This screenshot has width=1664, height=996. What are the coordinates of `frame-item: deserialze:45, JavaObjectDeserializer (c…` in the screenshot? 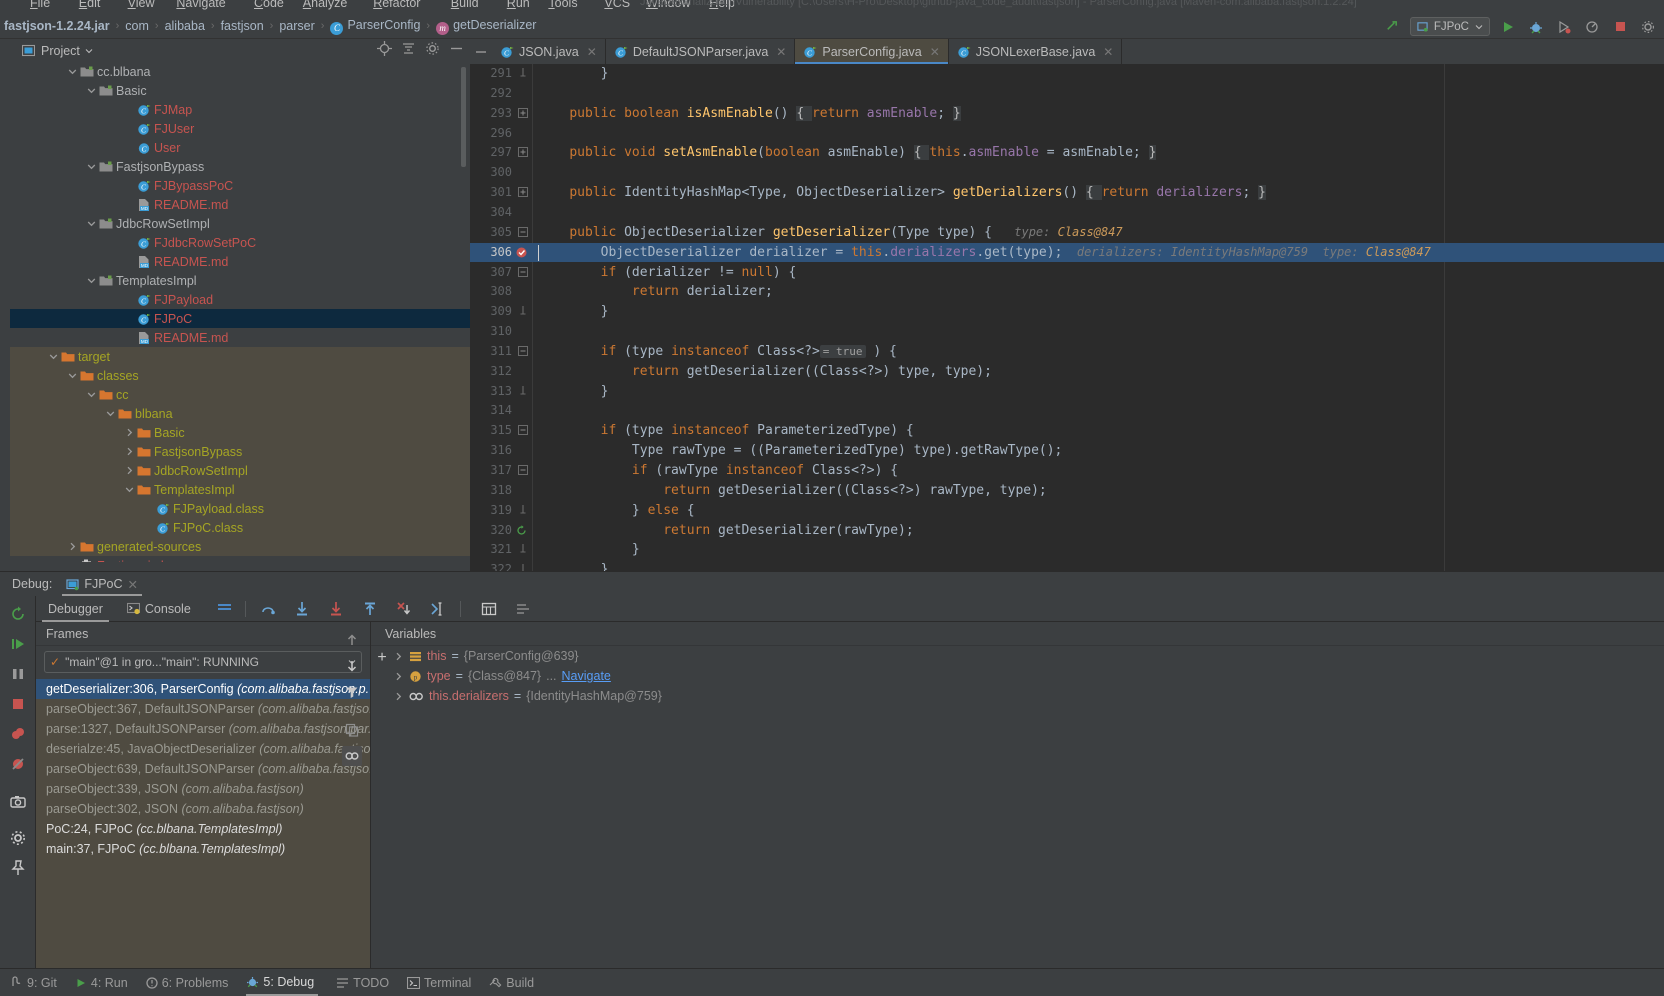 It's located at (203, 749).